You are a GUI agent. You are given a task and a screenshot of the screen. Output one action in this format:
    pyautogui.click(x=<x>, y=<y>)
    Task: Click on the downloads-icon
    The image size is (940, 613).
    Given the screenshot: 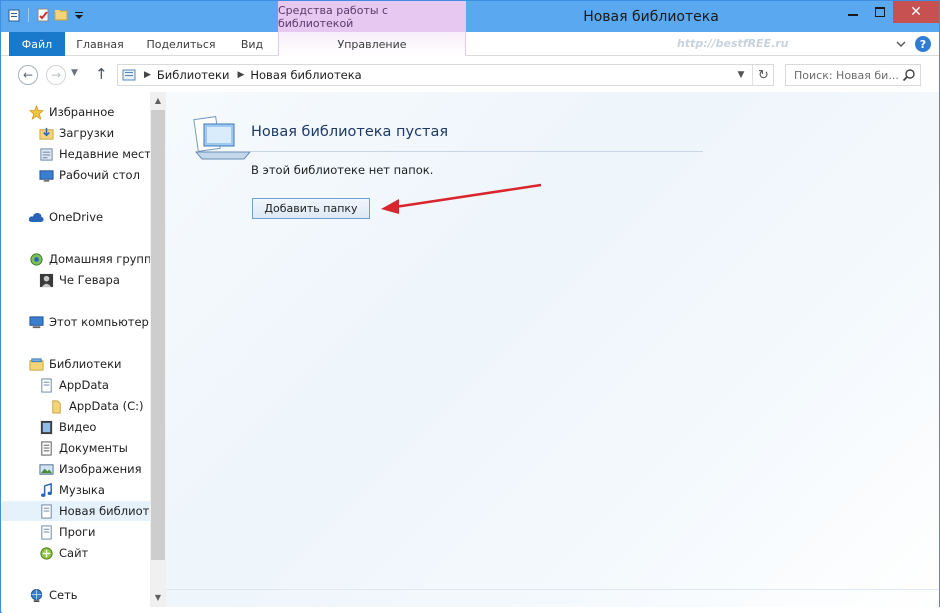 What is the action you would take?
    pyautogui.click(x=46, y=133)
    